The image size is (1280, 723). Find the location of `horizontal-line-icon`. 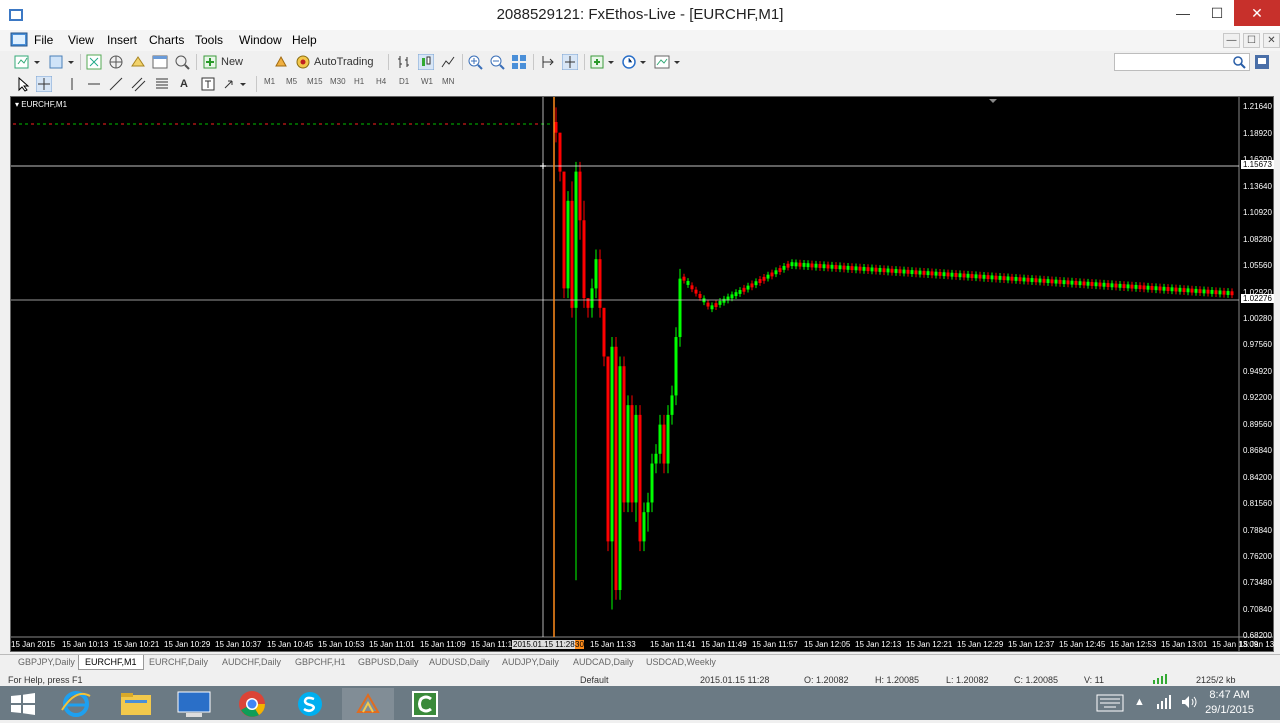

horizontal-line-icon is located at coordinates (94, 84).